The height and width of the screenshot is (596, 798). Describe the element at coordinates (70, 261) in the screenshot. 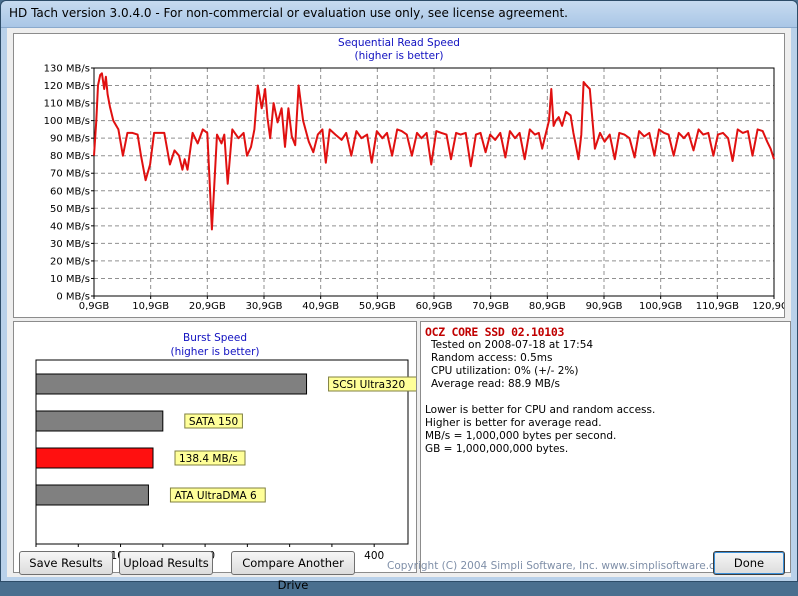

I see `seq-y-tick-label: 20 MB/s` at that location.